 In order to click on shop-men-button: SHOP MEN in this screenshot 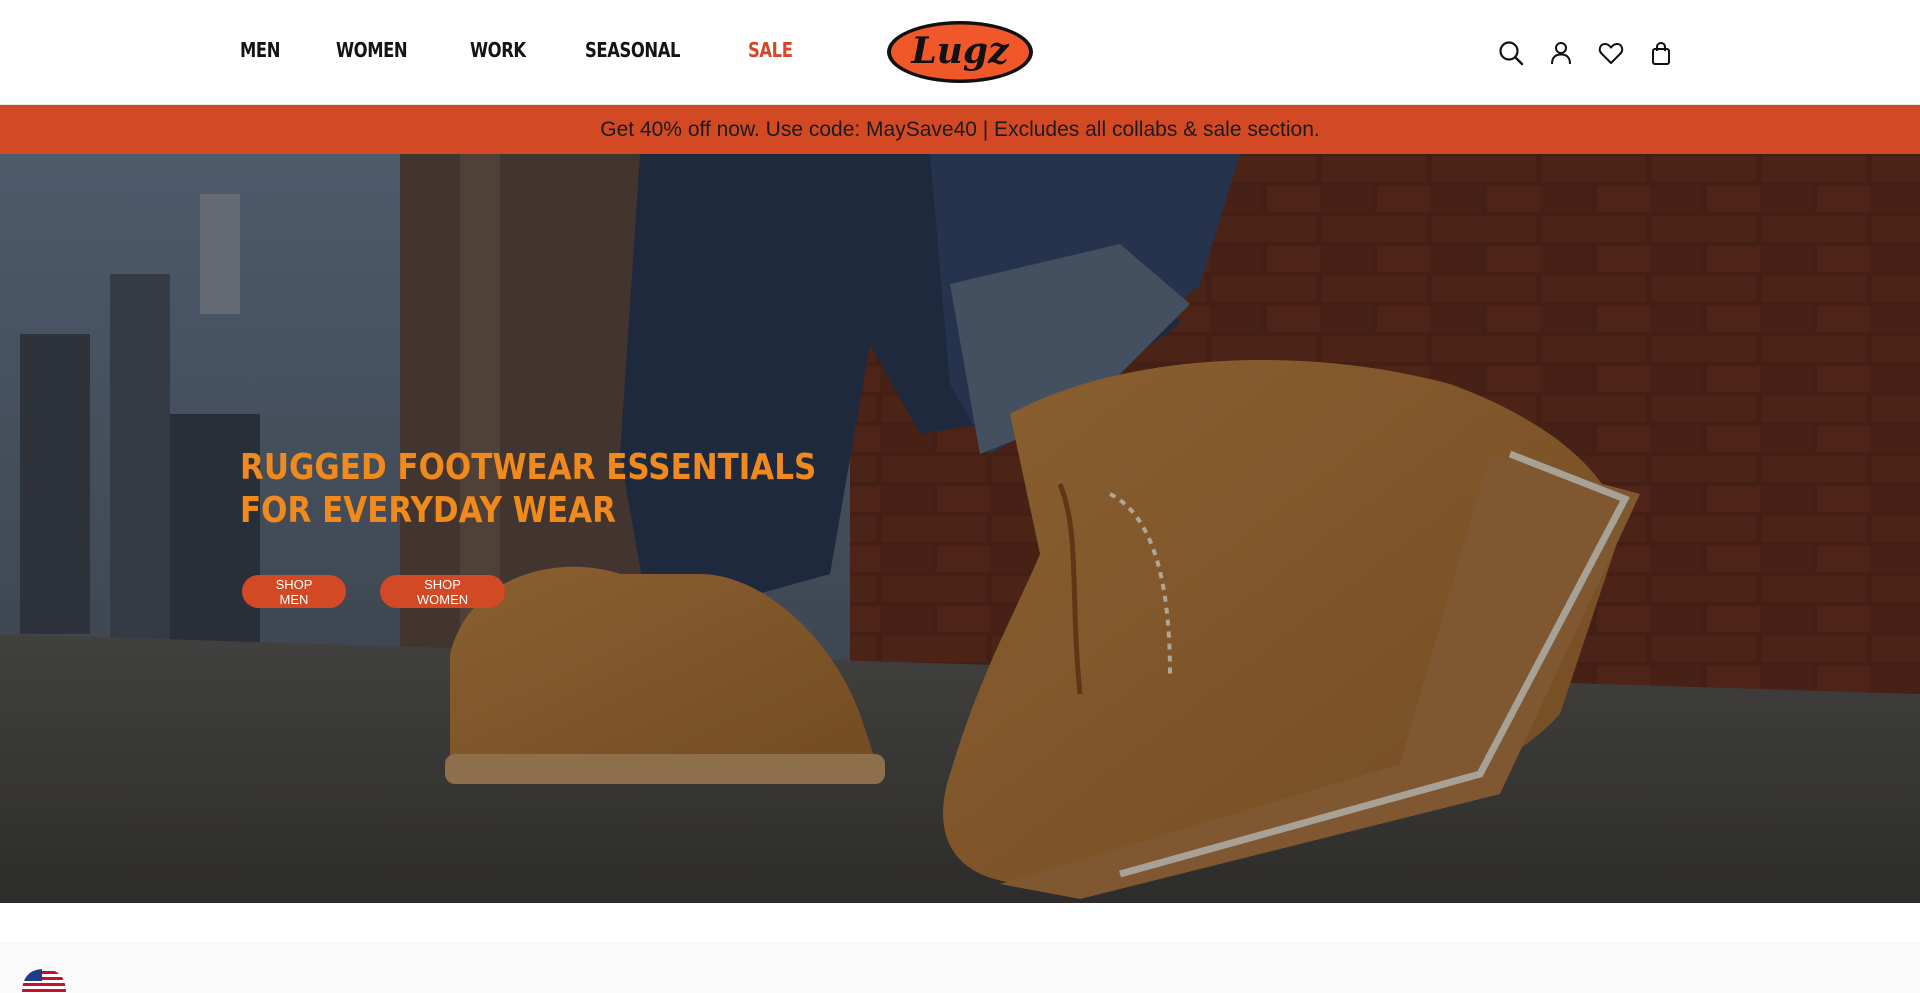, I will do `click(294, 591)`.